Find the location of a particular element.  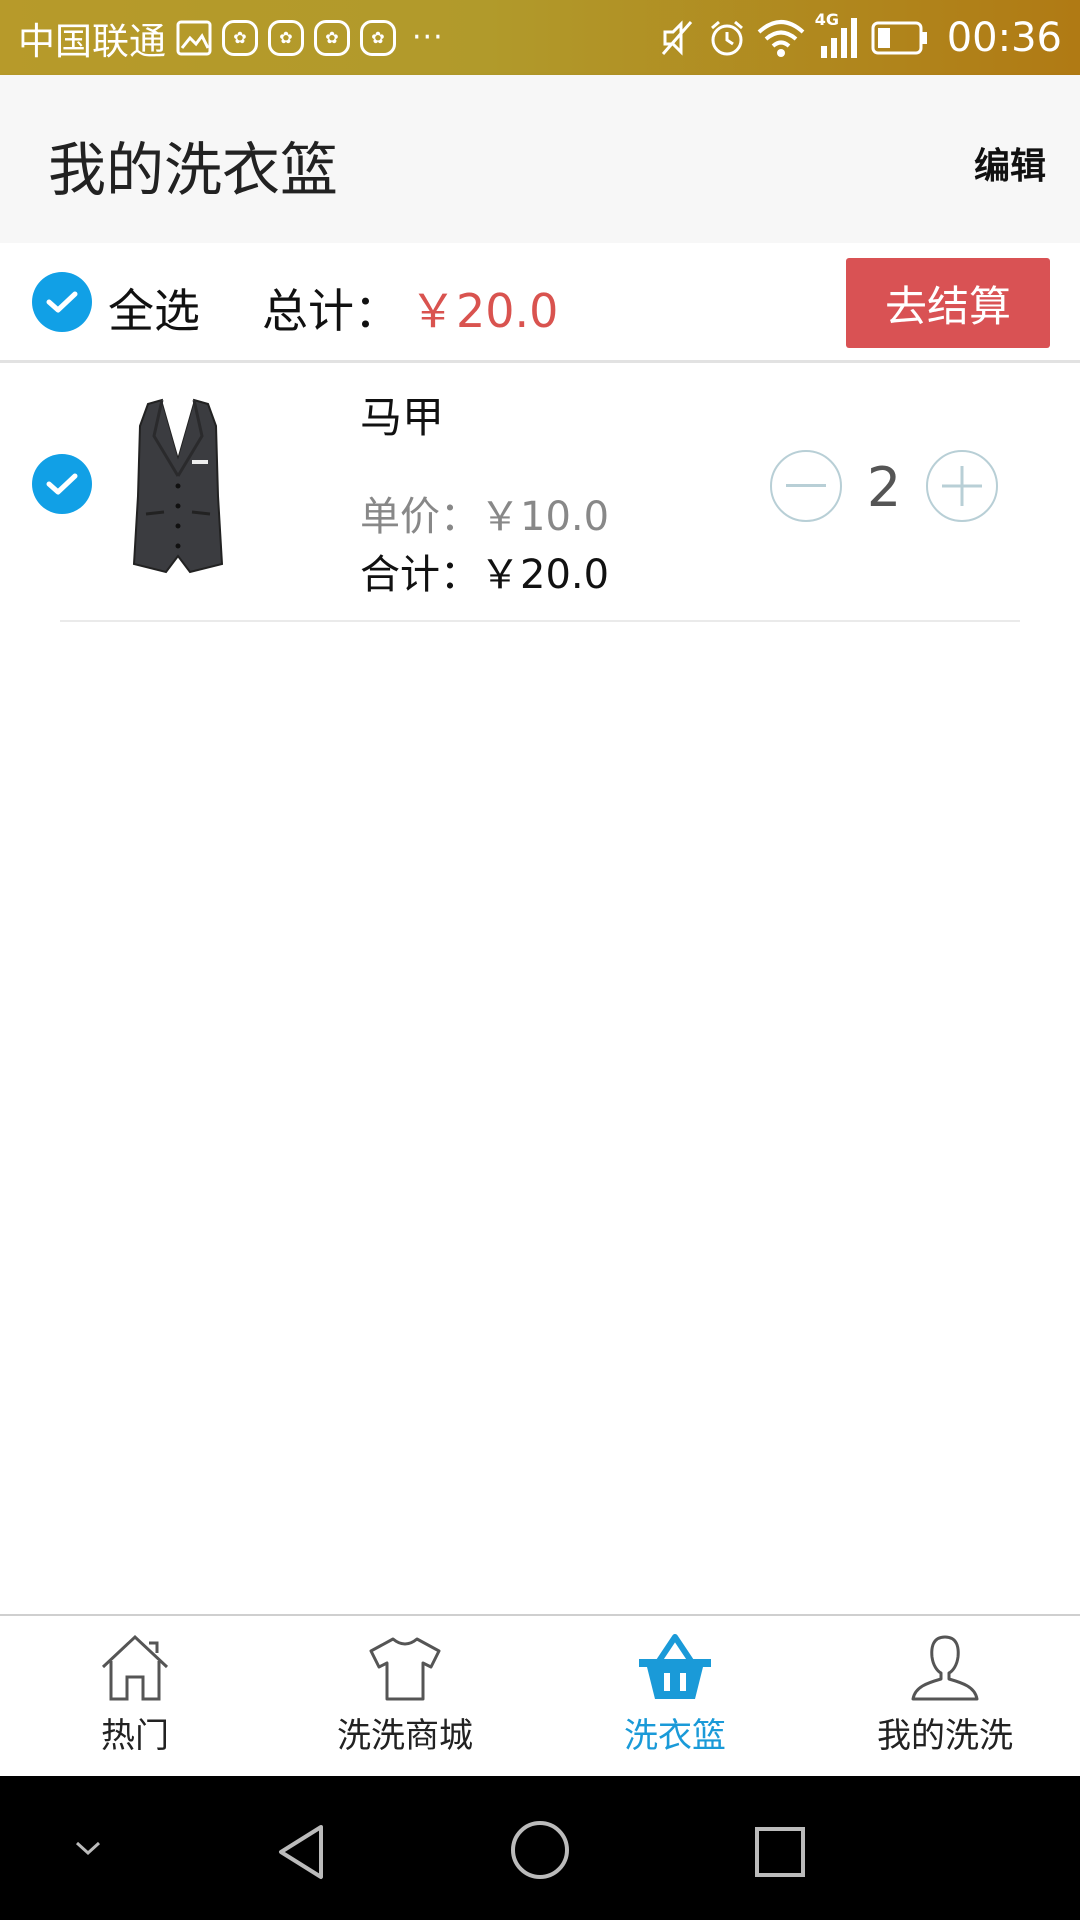

item-checkbox is located at coordinates (62, 484).